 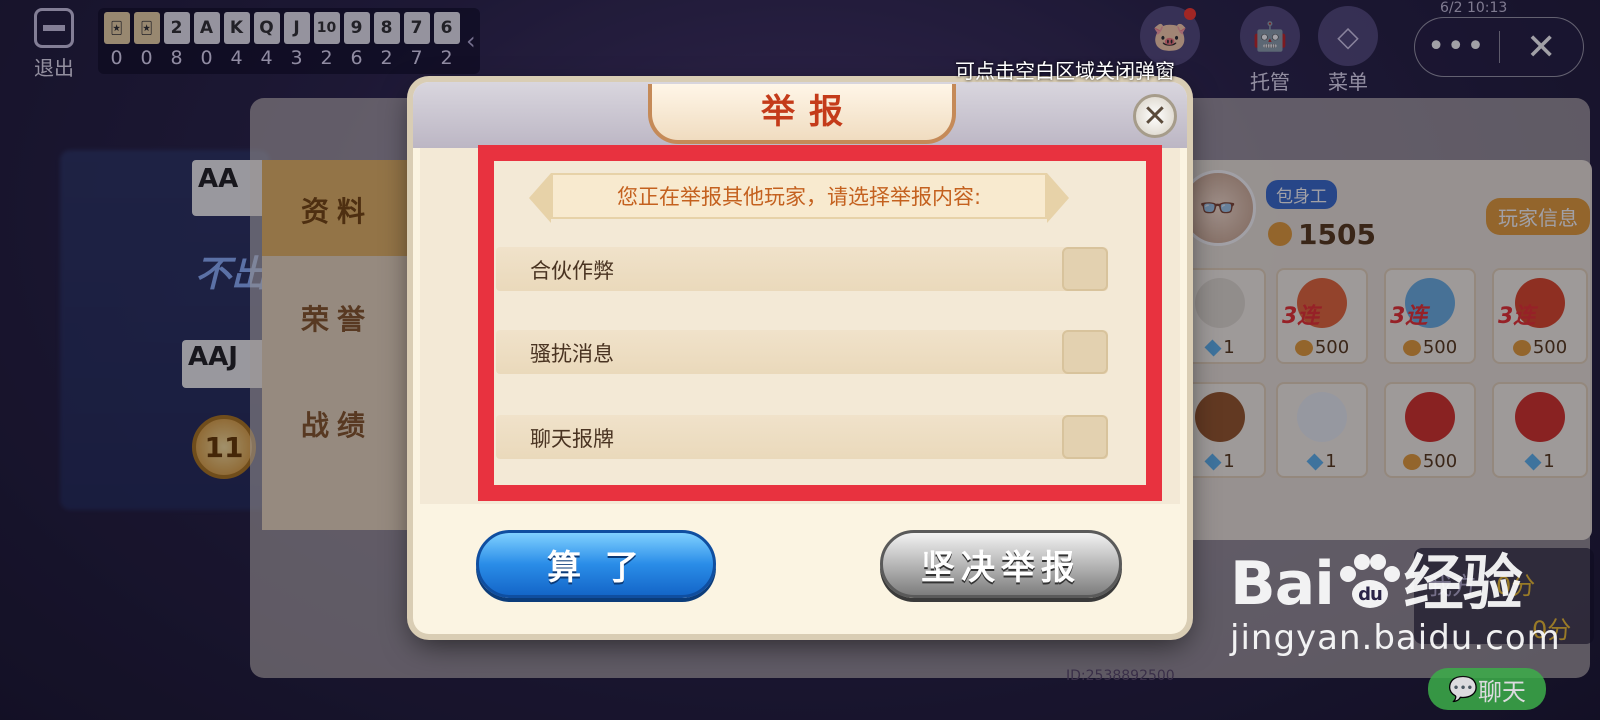 I want to click on chat-icon: 💬, so click(x=1463, y=689).